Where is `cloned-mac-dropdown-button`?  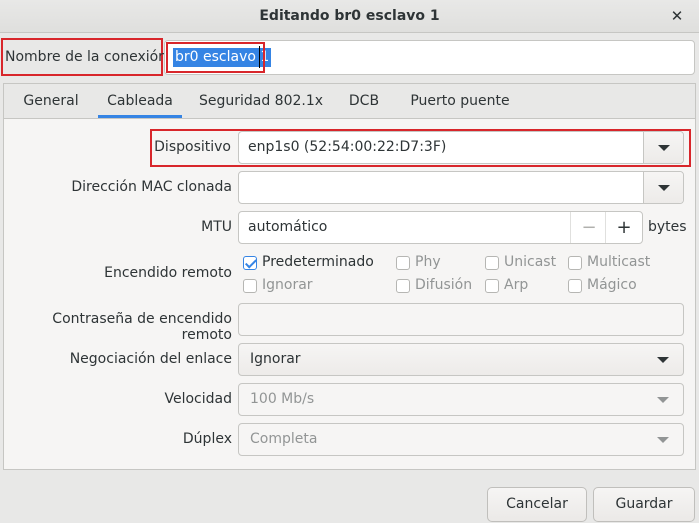 cloned-mac-dropdown-button is located at coordinates (663, 187).